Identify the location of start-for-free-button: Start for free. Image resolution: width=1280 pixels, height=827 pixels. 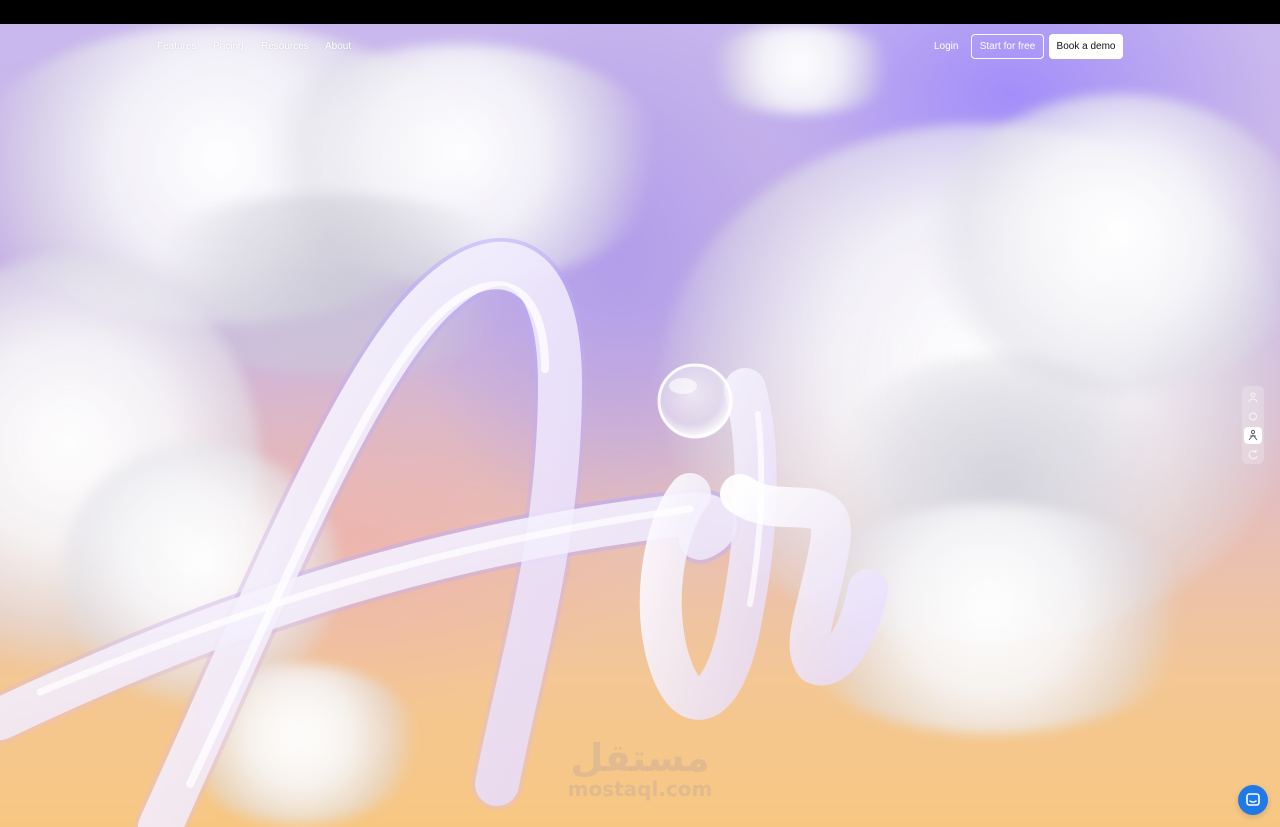
(1007, 46).